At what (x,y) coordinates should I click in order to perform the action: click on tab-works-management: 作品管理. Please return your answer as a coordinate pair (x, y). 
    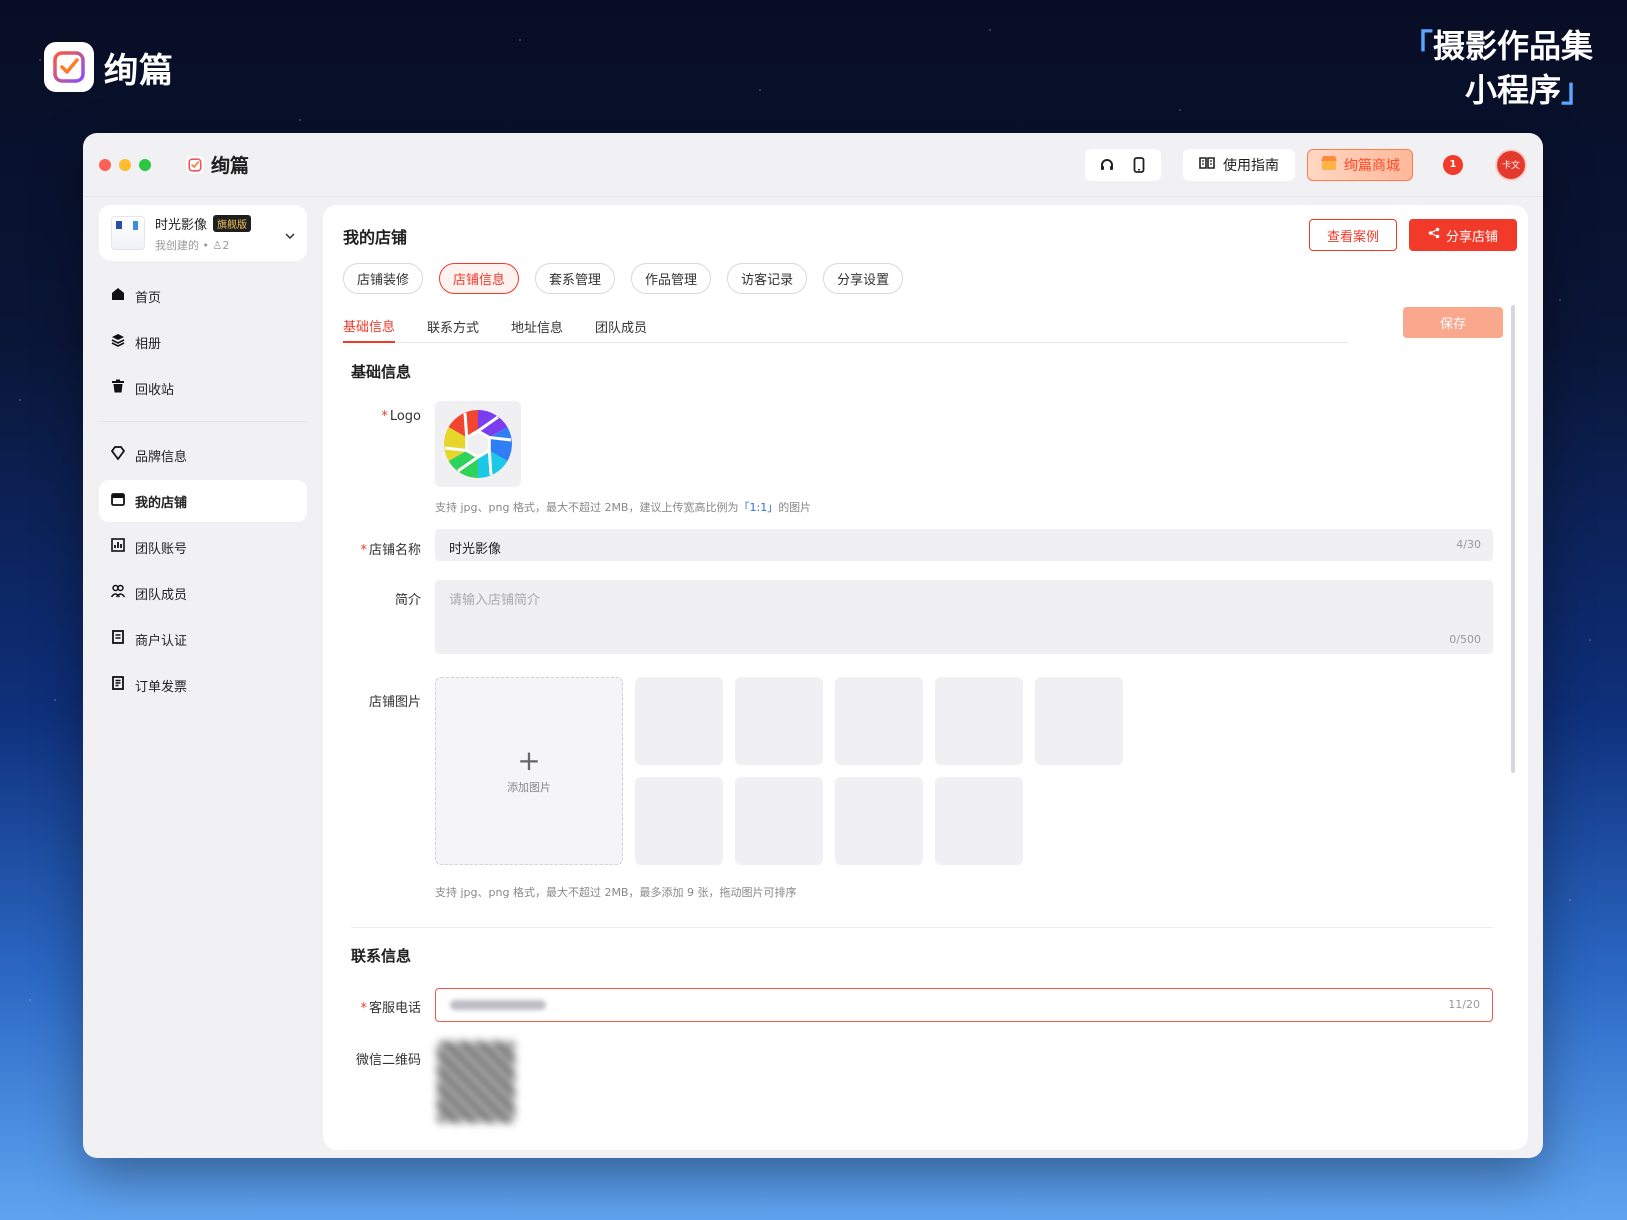
    Looking at the image, I should click on (671, 278).